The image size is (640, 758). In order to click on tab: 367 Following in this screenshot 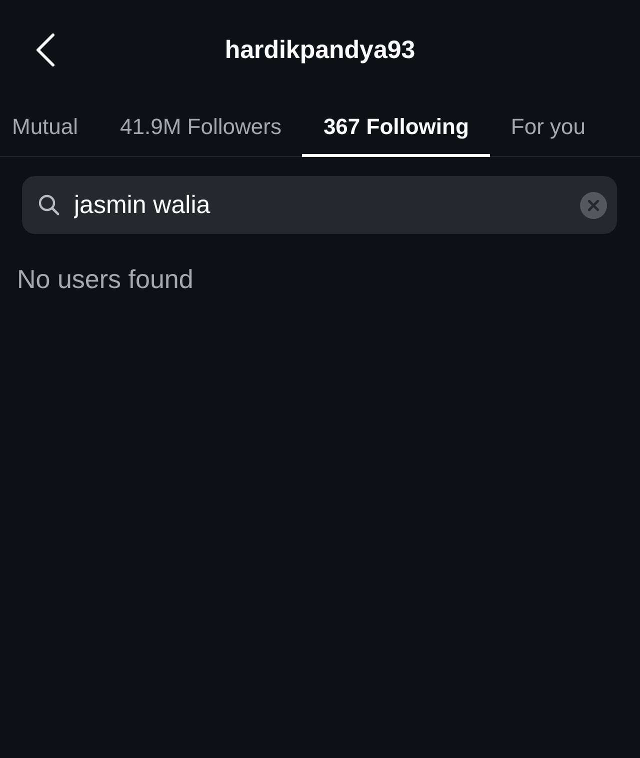, I will do `click(396, 128)`.